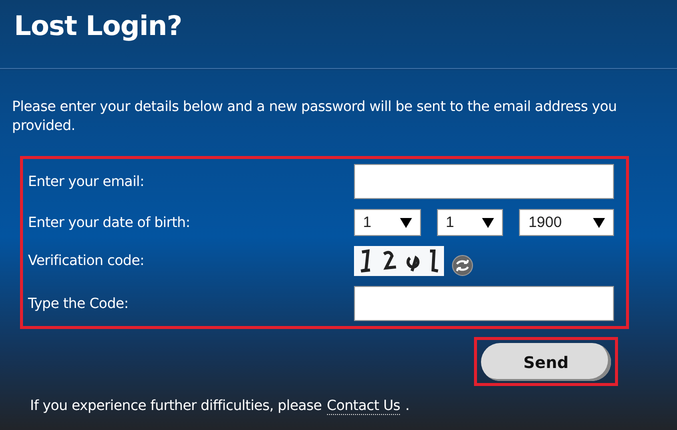  What do you see at coordinates (98, 27) in the screenshot?
I see `page-title: Lost Login?` at bounding box center [98, 27].